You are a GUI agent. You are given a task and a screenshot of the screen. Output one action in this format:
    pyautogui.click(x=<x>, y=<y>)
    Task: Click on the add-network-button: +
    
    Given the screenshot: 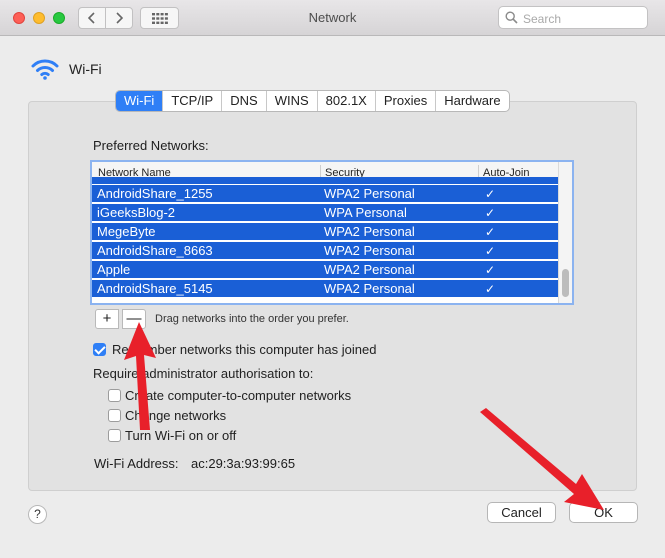 What is the action you would take?
    pyautogui.click(x=107, y=319)
    